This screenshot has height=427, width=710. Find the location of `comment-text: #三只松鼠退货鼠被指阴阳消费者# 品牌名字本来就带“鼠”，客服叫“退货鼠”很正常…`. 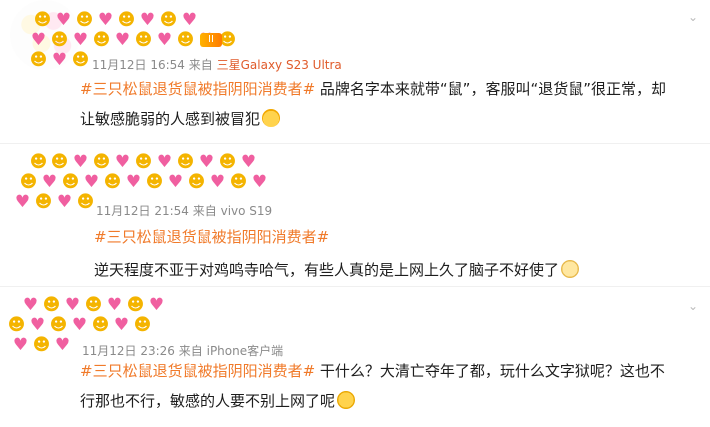

comment-text: #三只松鼠退货鼠被指阴阳消费者# 品牌名字本来就带“鼠”，客服叫“退货鼠”很正常… is located at coordinates (390, 104).